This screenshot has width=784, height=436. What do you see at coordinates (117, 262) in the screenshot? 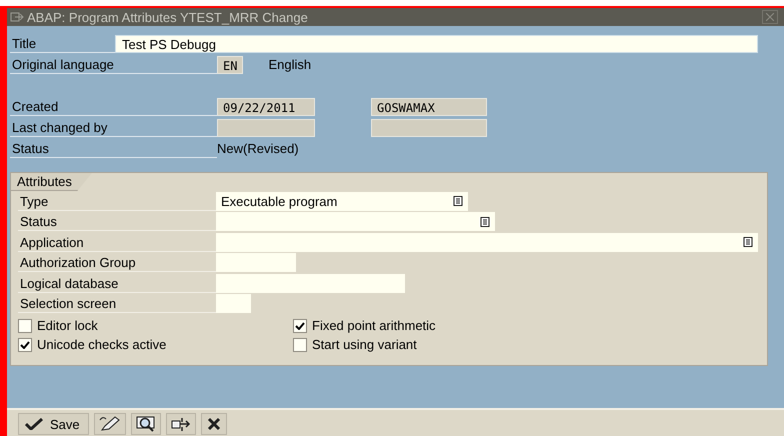
I see `field-label: Authorization Group` at bounding box center [117, 262].